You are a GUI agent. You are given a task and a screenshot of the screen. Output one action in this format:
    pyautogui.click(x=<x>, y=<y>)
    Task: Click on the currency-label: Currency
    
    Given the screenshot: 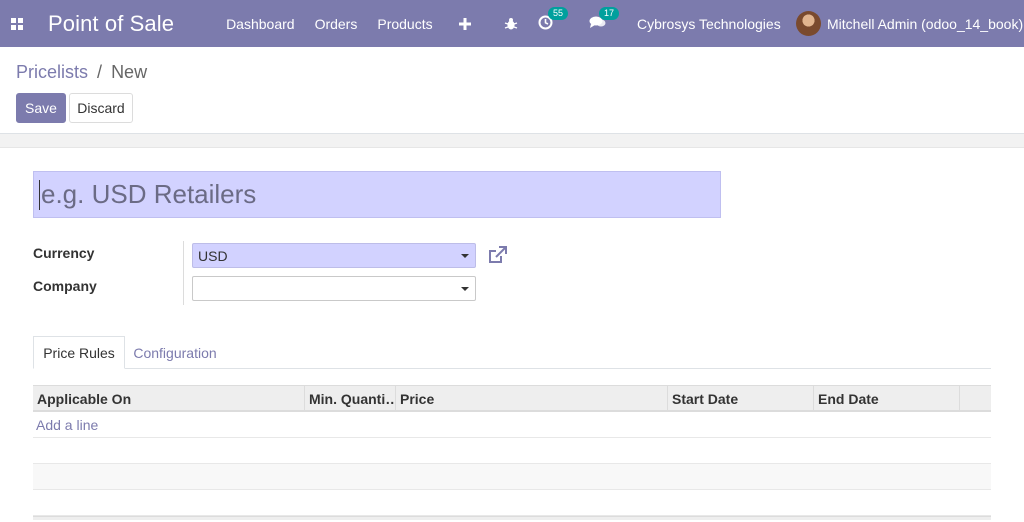 What is the action you would take?
    pyautogui.click(x=64, y=253)
    